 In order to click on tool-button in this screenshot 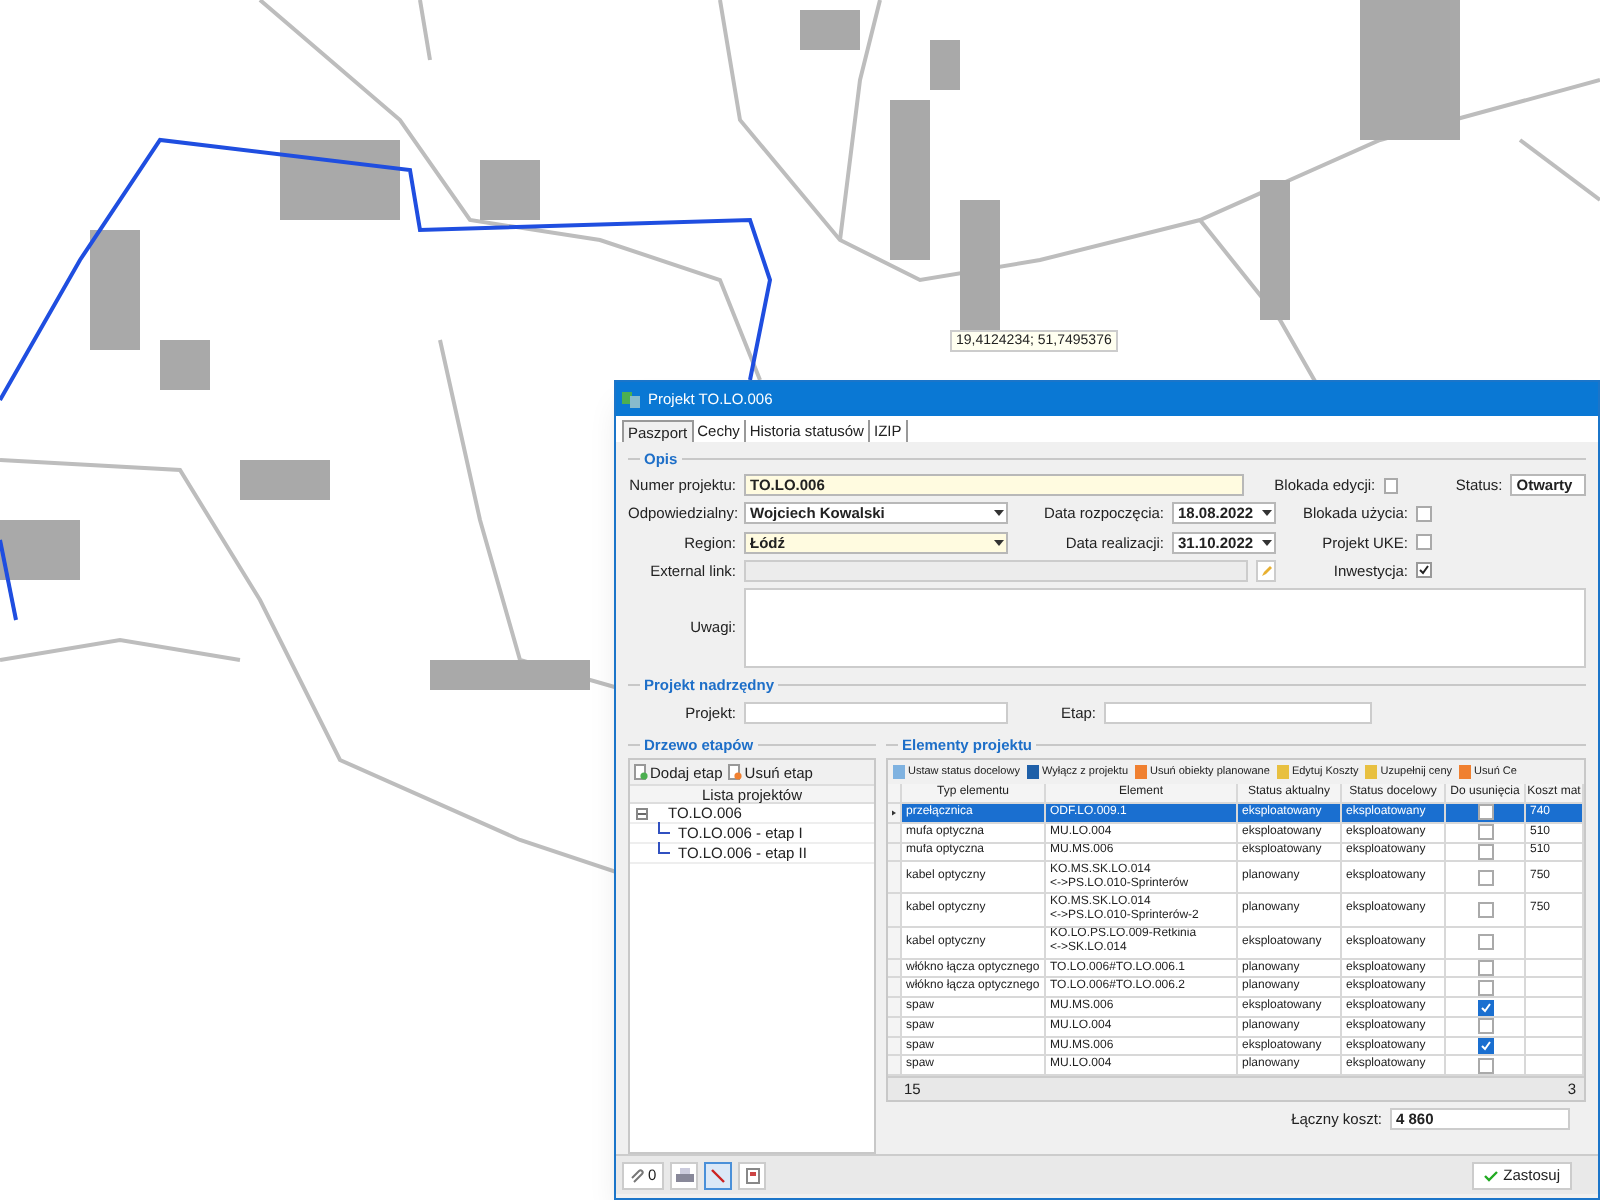, I will do `click(718, 1175)`.